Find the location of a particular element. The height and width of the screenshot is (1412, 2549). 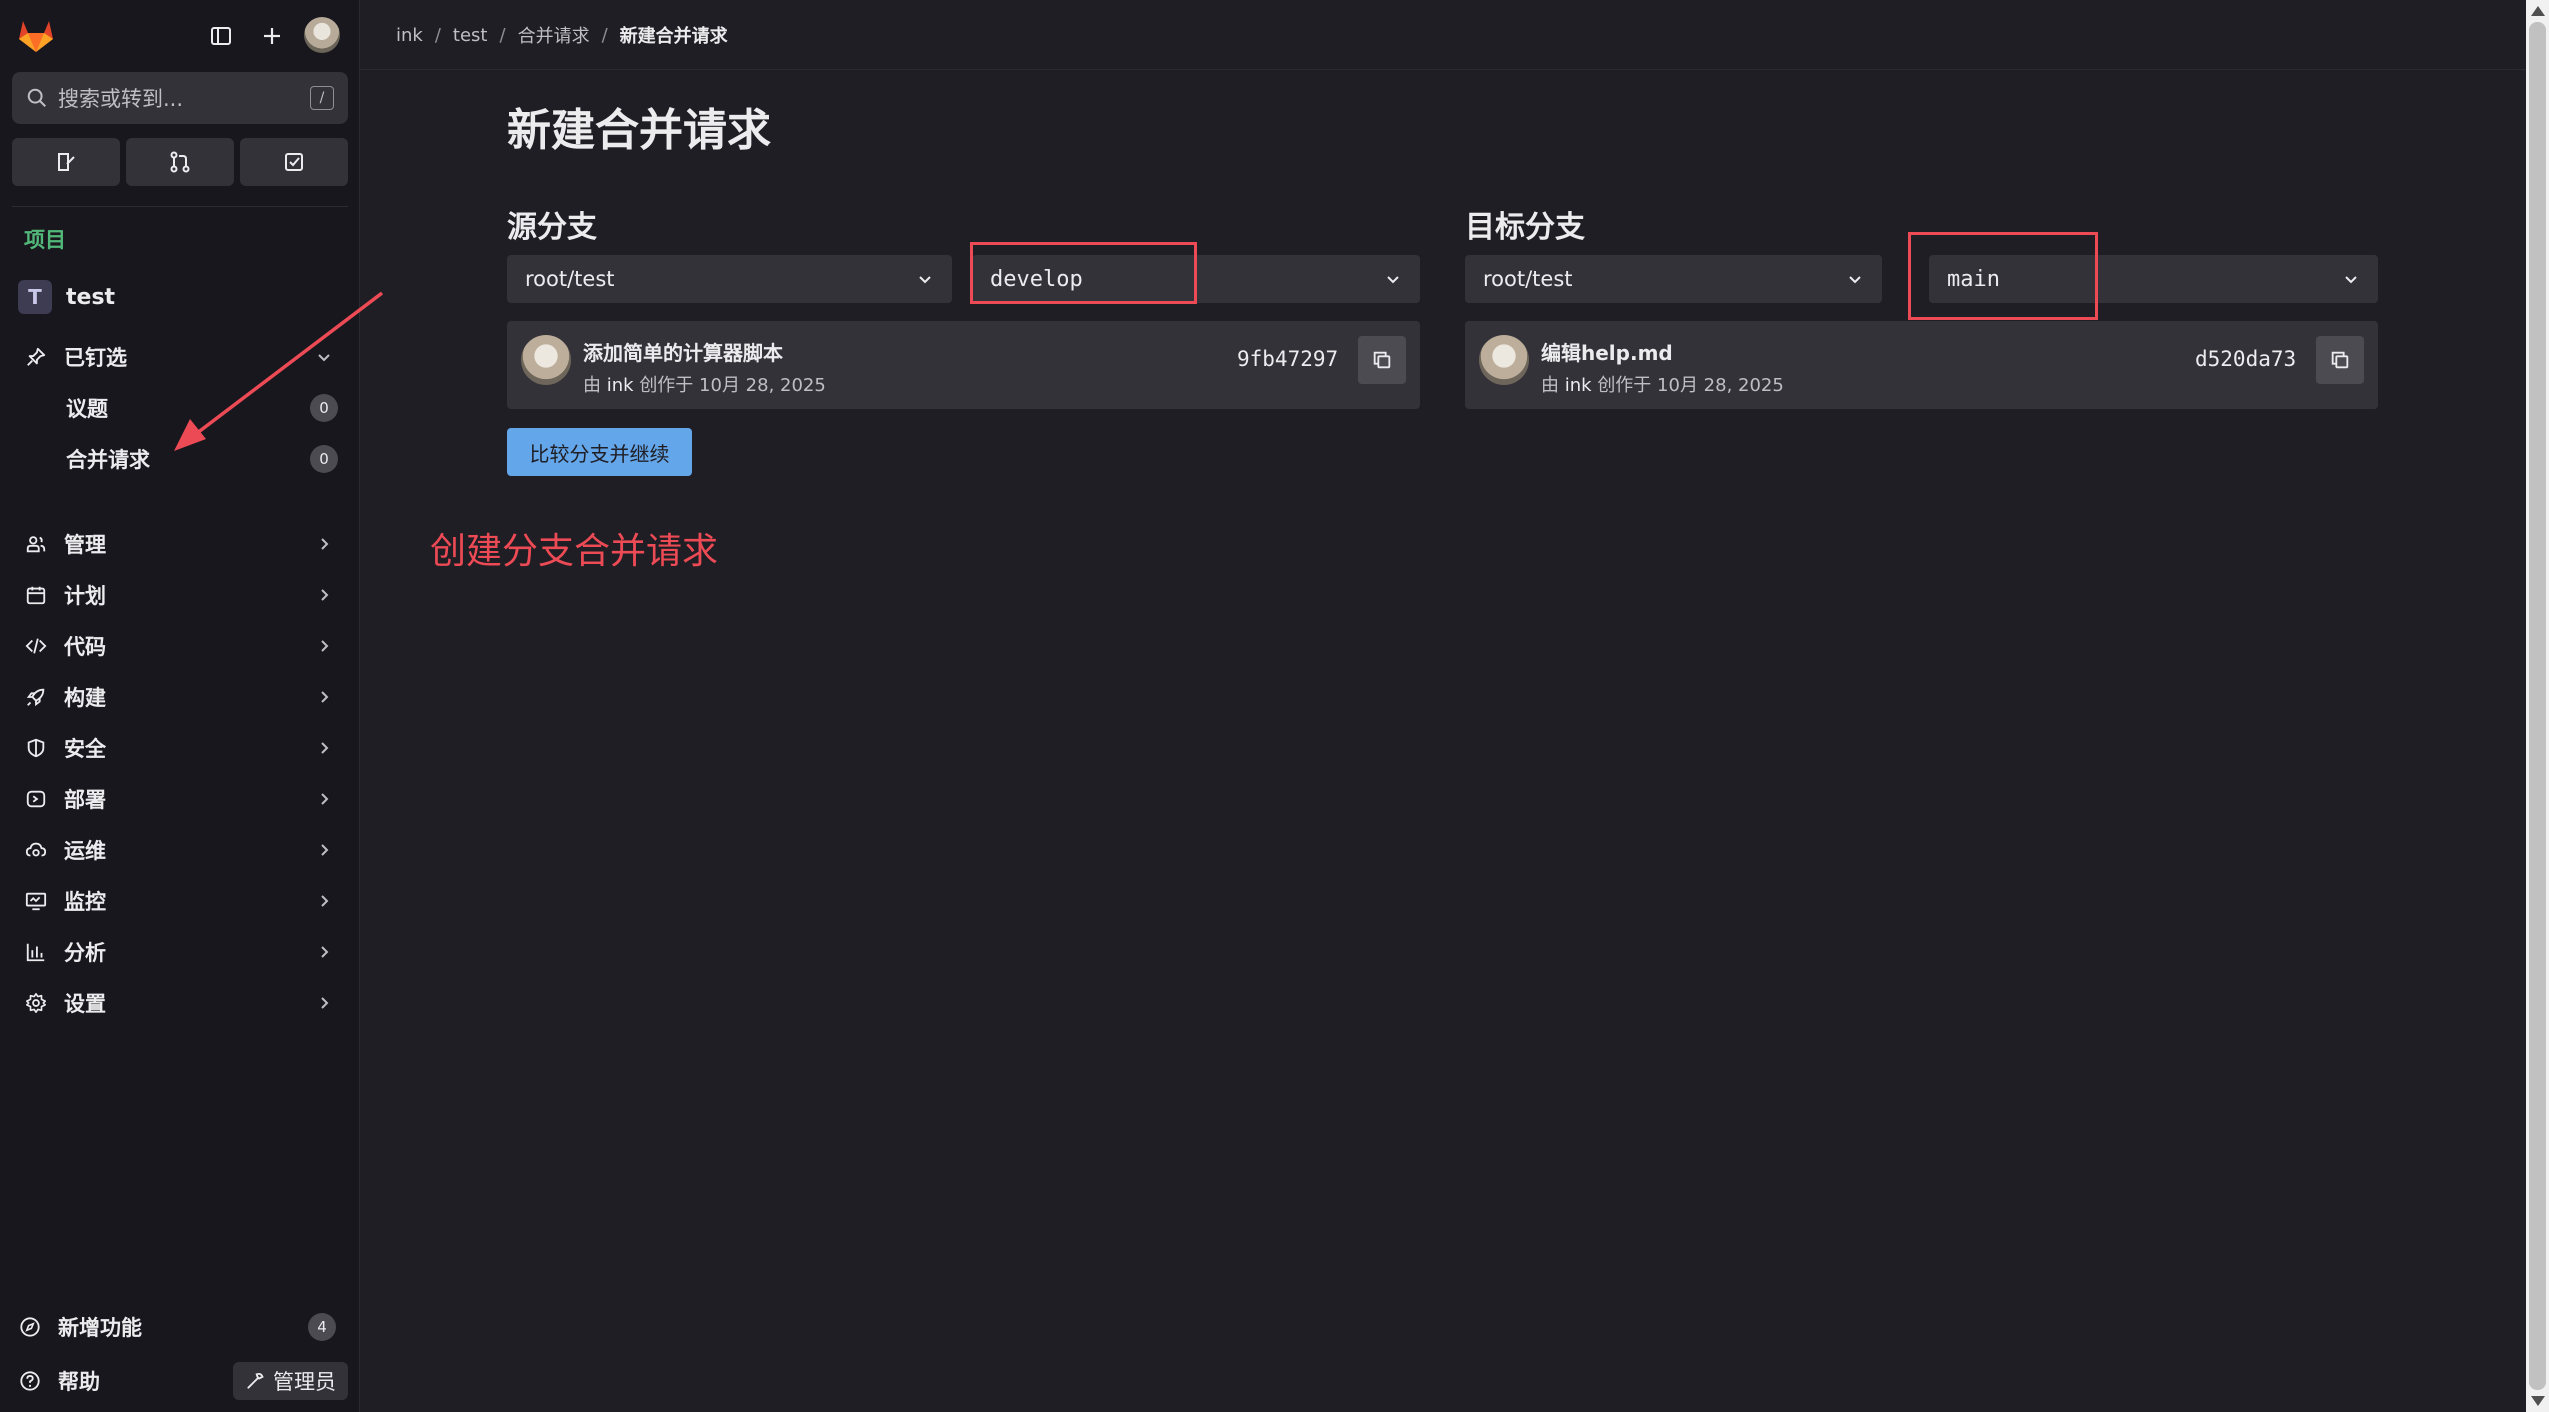

copy-icon is located at coordinates (2340, 360).